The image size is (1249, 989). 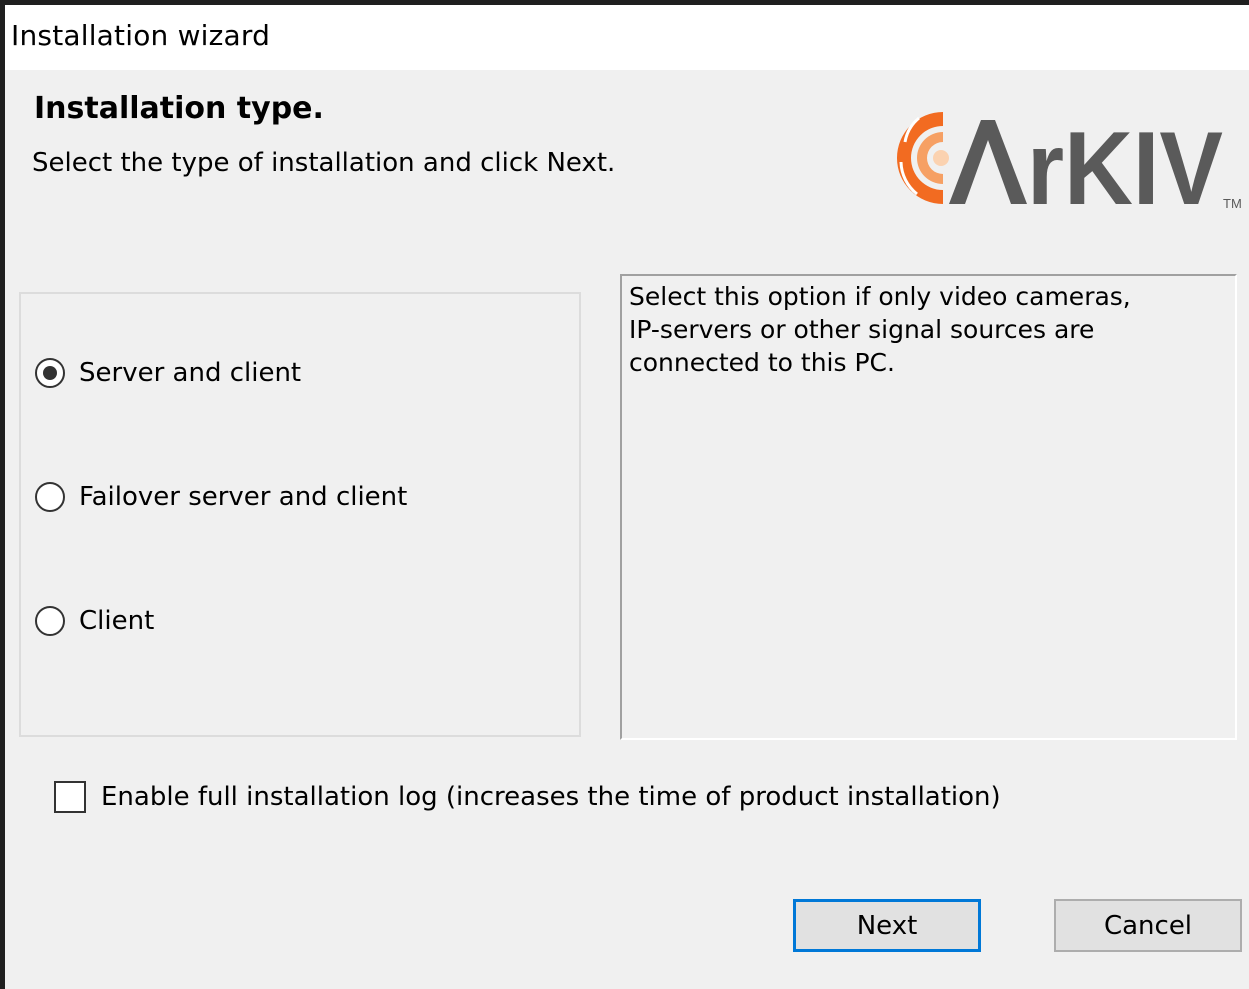 What do you see at coordinates (70, 797) in the screenshot?
I see `checkbox-unchecked-icon` at bounding box center [70, 797].